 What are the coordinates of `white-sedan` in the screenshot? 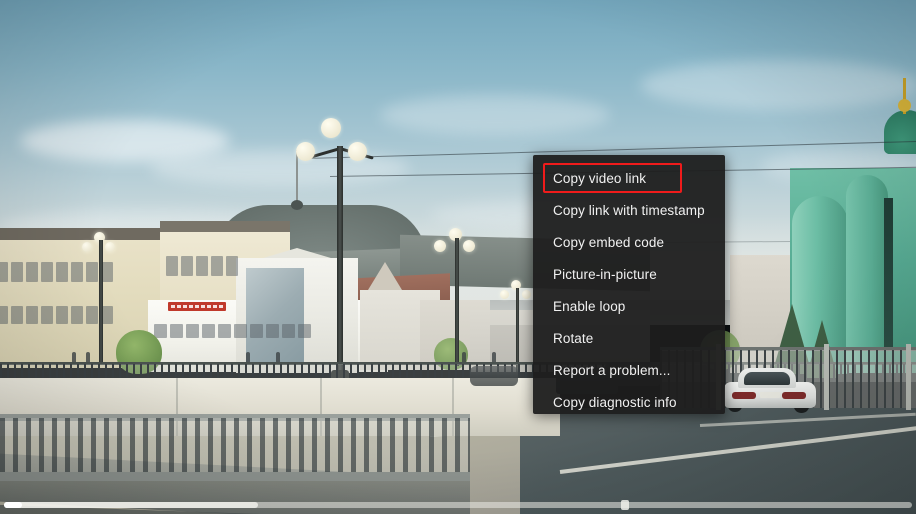 It's located at (770, 390).